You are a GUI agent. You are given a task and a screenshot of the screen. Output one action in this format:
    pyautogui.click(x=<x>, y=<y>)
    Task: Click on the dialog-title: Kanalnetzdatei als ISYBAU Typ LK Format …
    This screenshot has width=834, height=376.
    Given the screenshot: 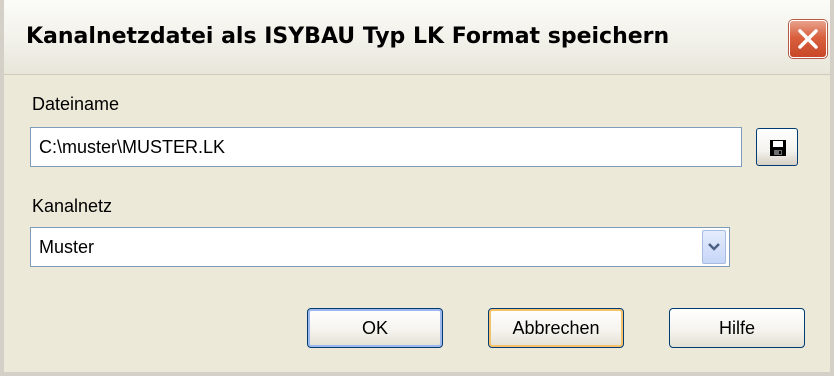 What is the action you would take?
    pyautogui.click(x=348, y=36)
    